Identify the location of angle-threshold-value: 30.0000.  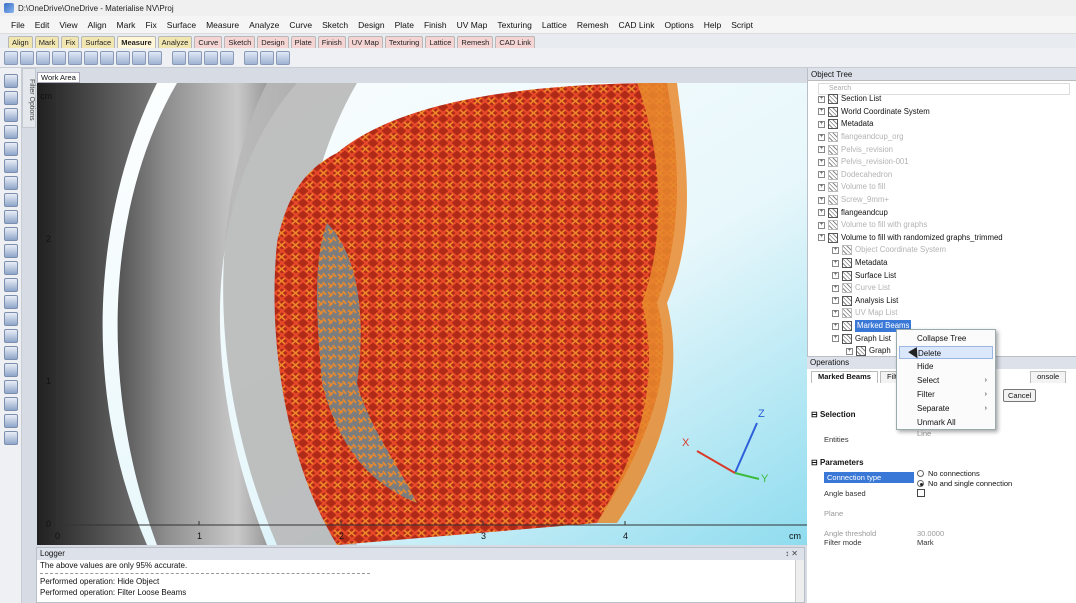
(930, 533).